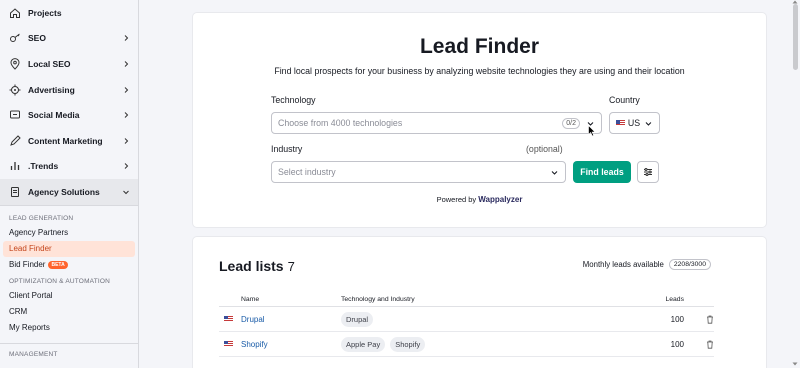 The height and width of the screenshot is (368, 800). I want to click on sidebar-item-agency-partners: Agency Partners, so click(69, 233).